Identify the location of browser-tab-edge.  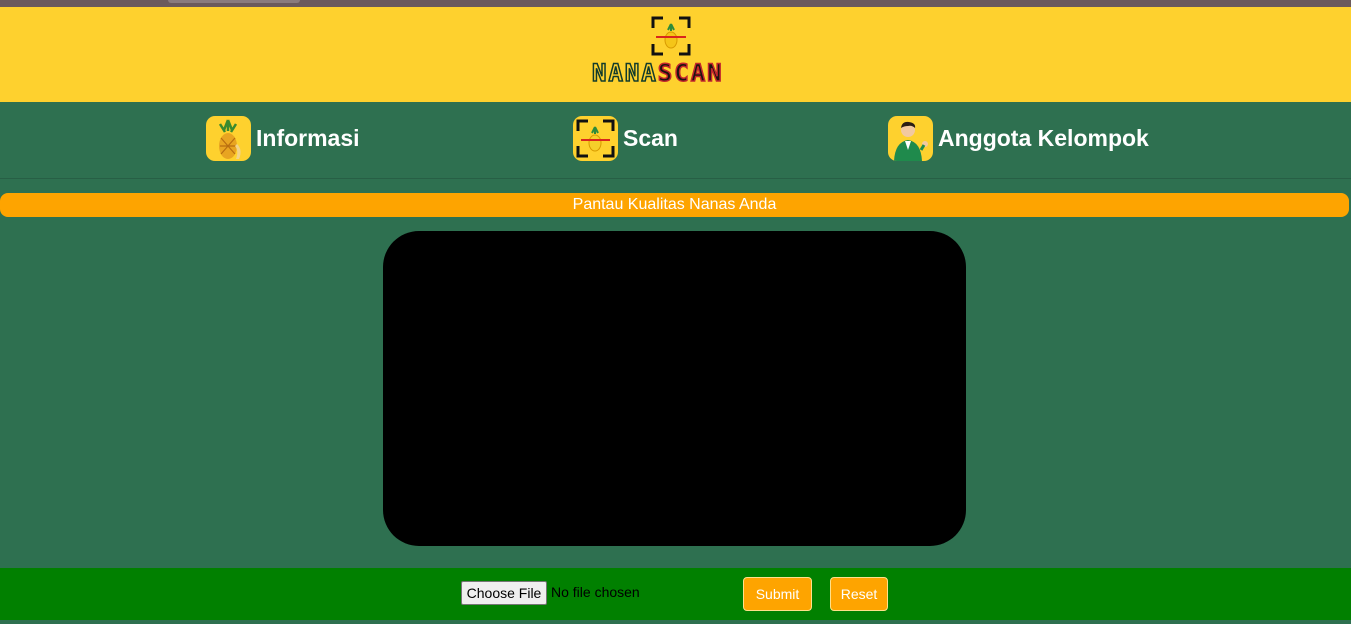
(234, 1).